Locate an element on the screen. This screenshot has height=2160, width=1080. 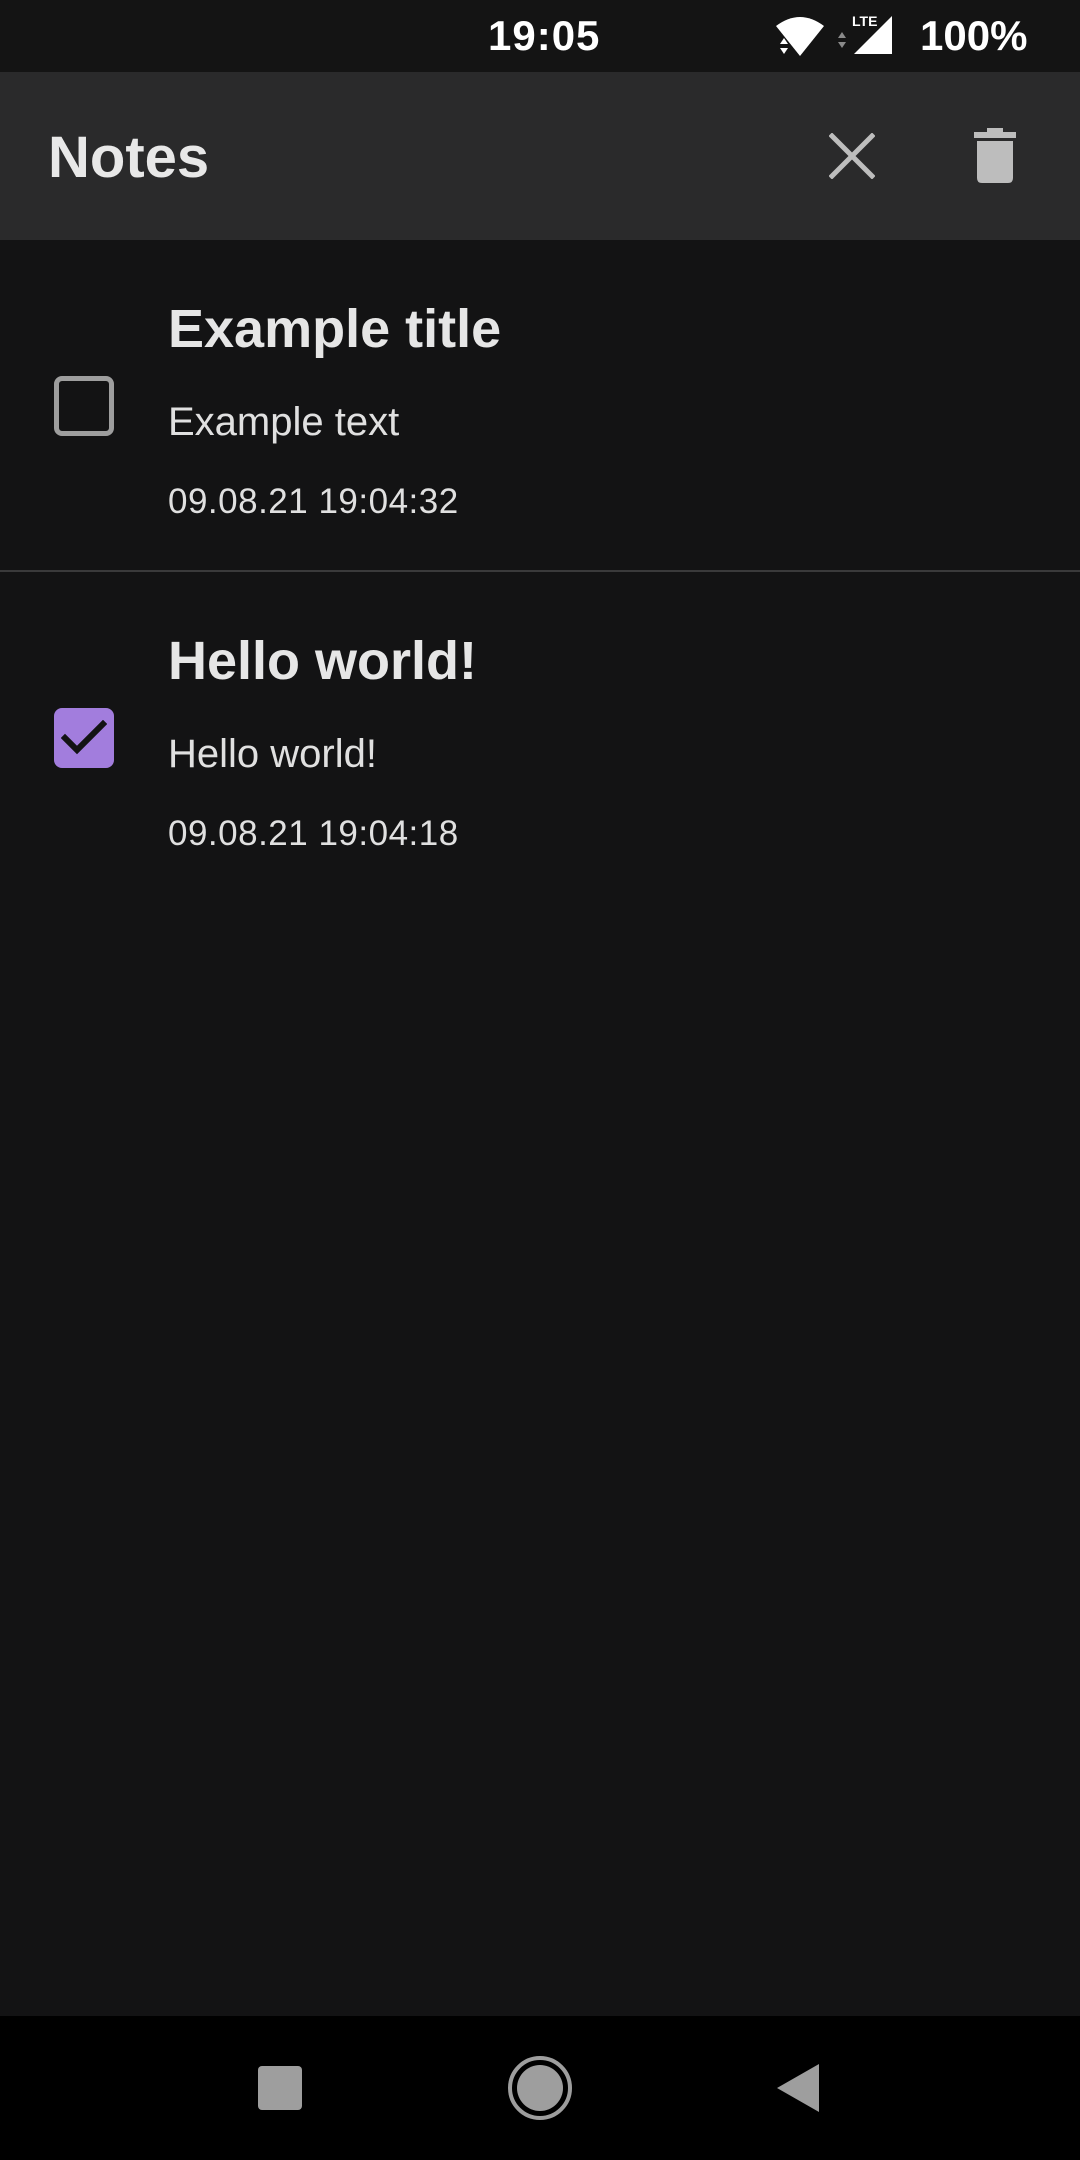
home-button is located at coordinates (540, 2088).